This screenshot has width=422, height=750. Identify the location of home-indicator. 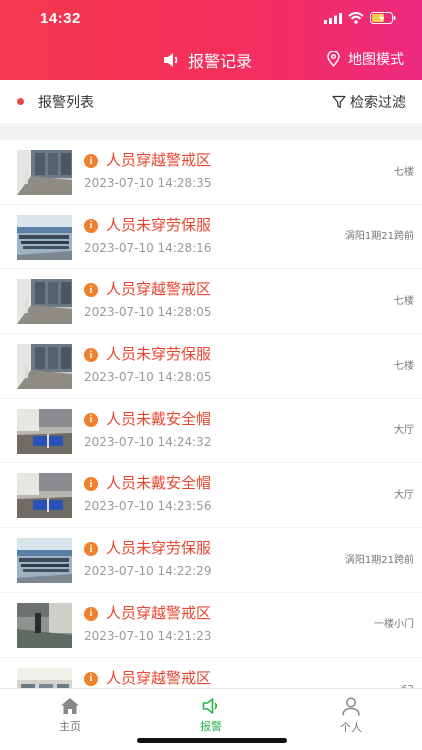
(212, 740).